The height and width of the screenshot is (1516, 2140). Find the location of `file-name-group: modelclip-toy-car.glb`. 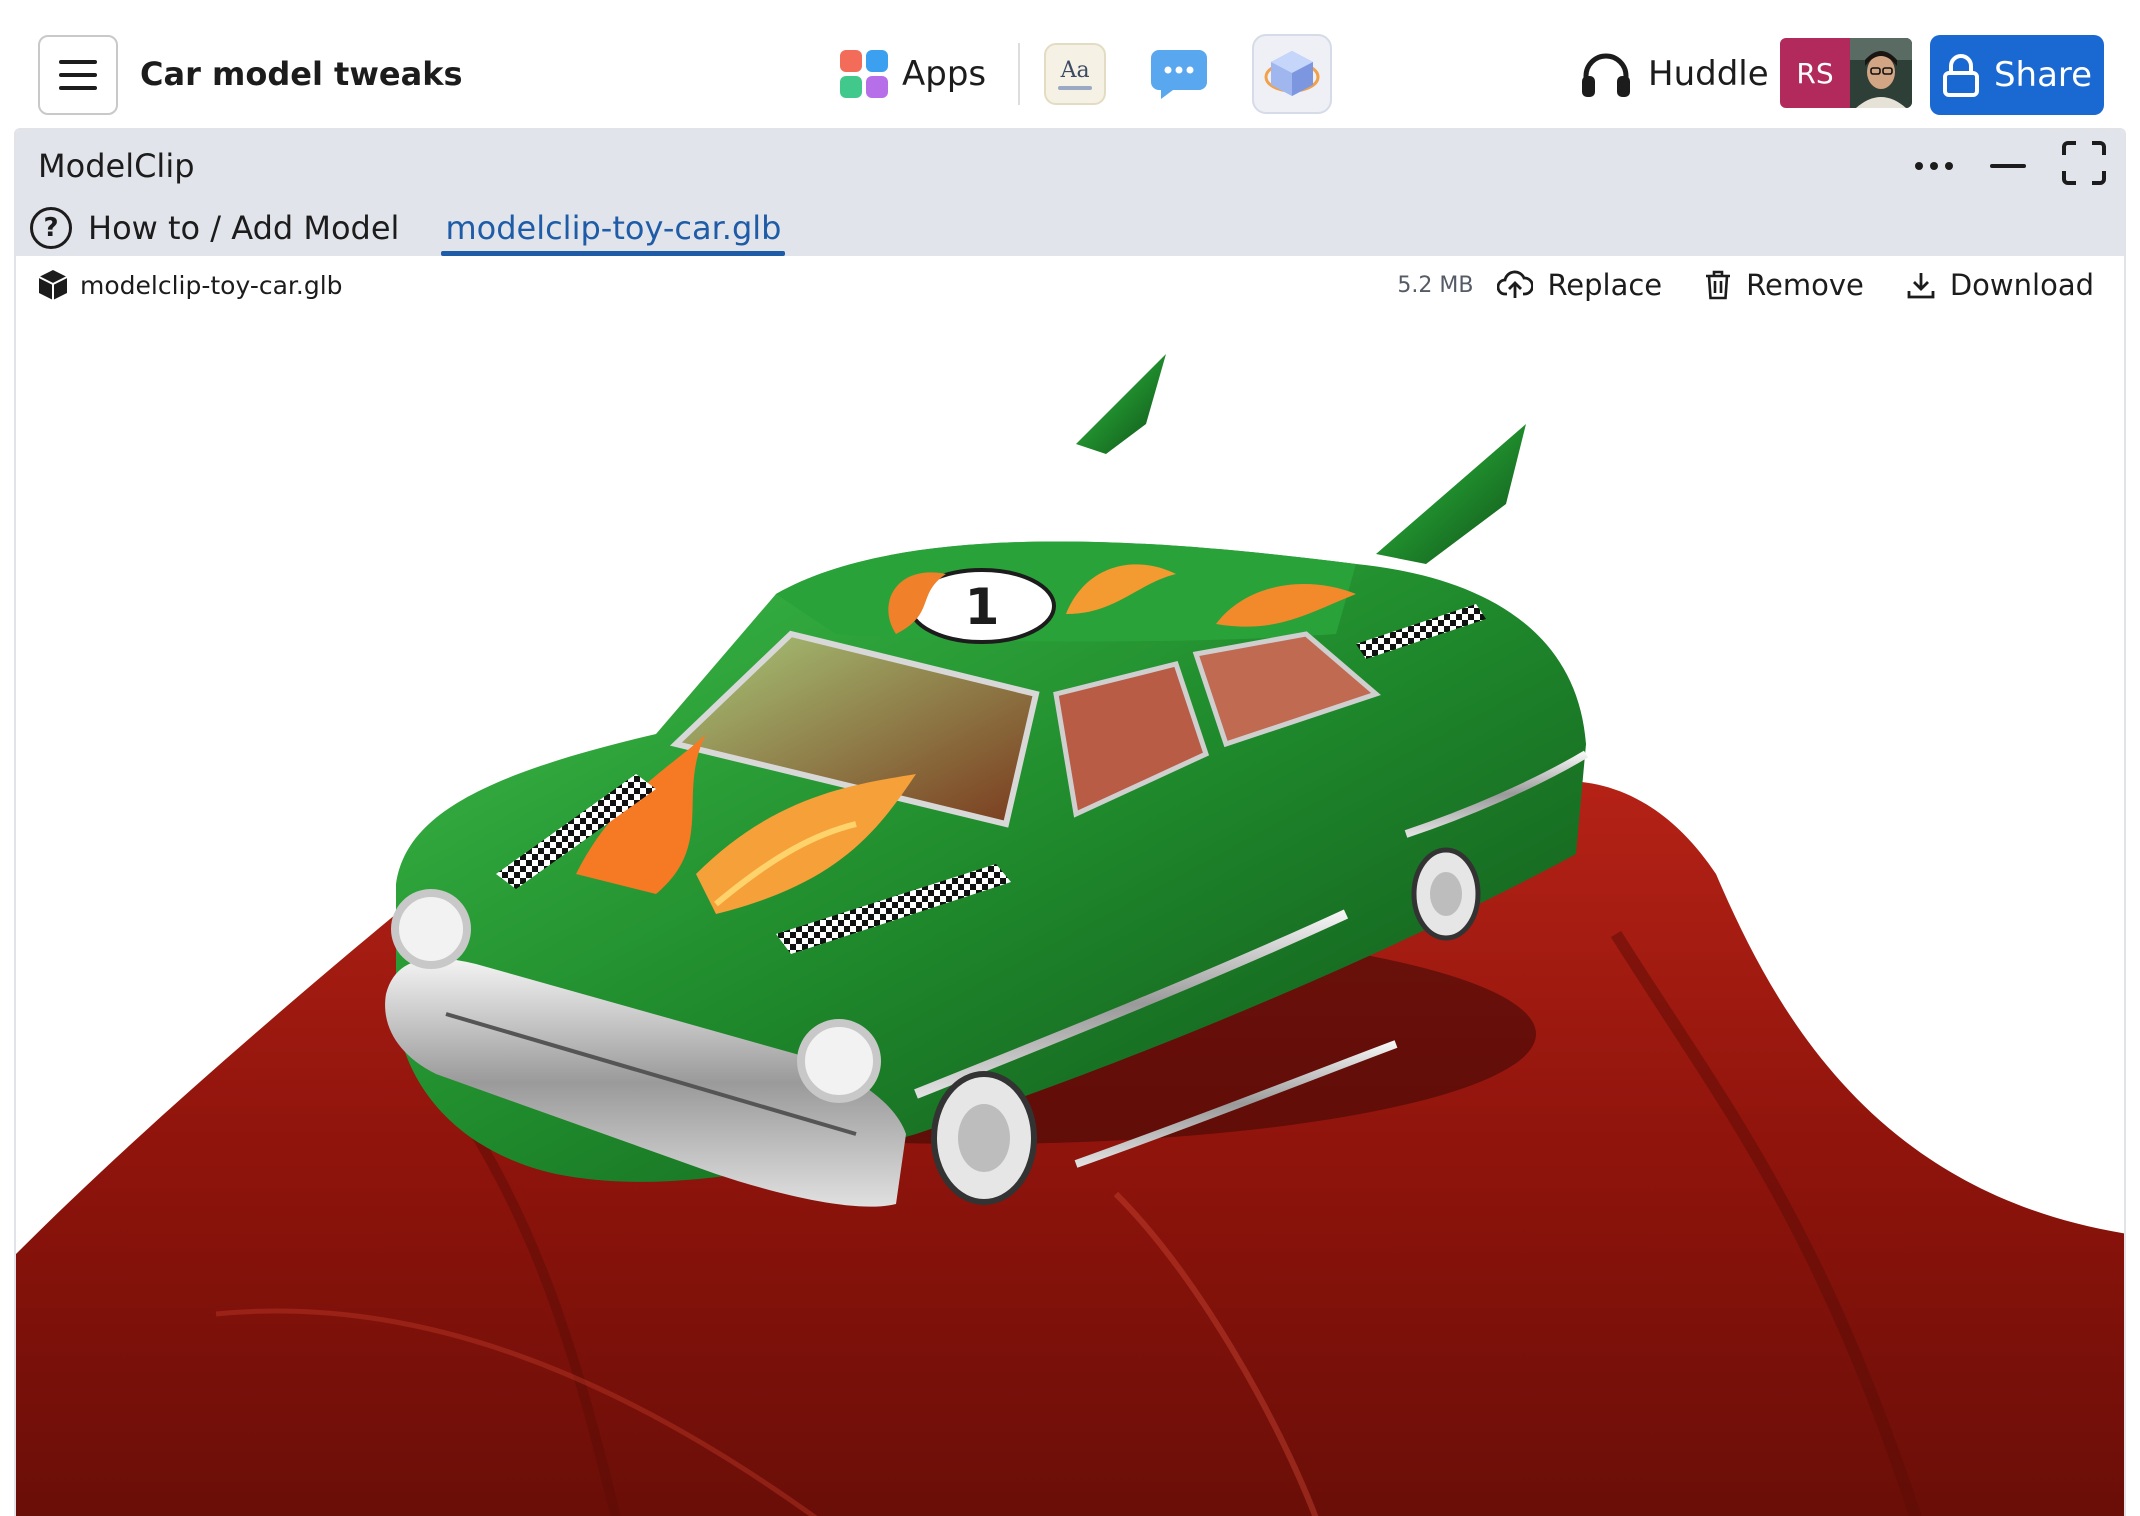

file-name-group: modelclip-toy-car.glb is located at coordinates (190, 285).